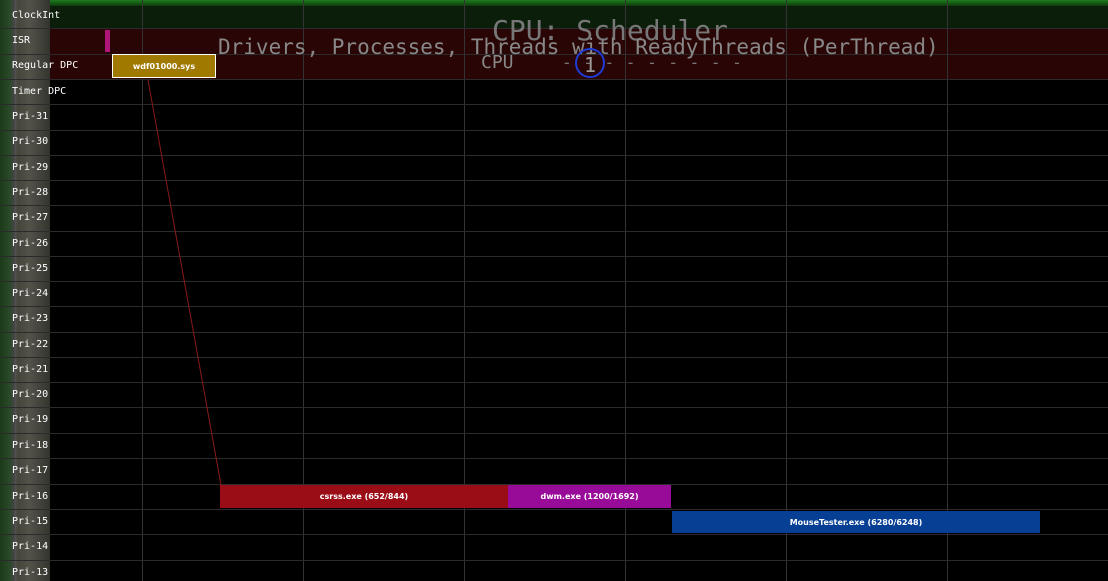 This screenshot has width=1108, height=581. I want to click on row-label-pri-18: Pri-18, so click(30, 445).